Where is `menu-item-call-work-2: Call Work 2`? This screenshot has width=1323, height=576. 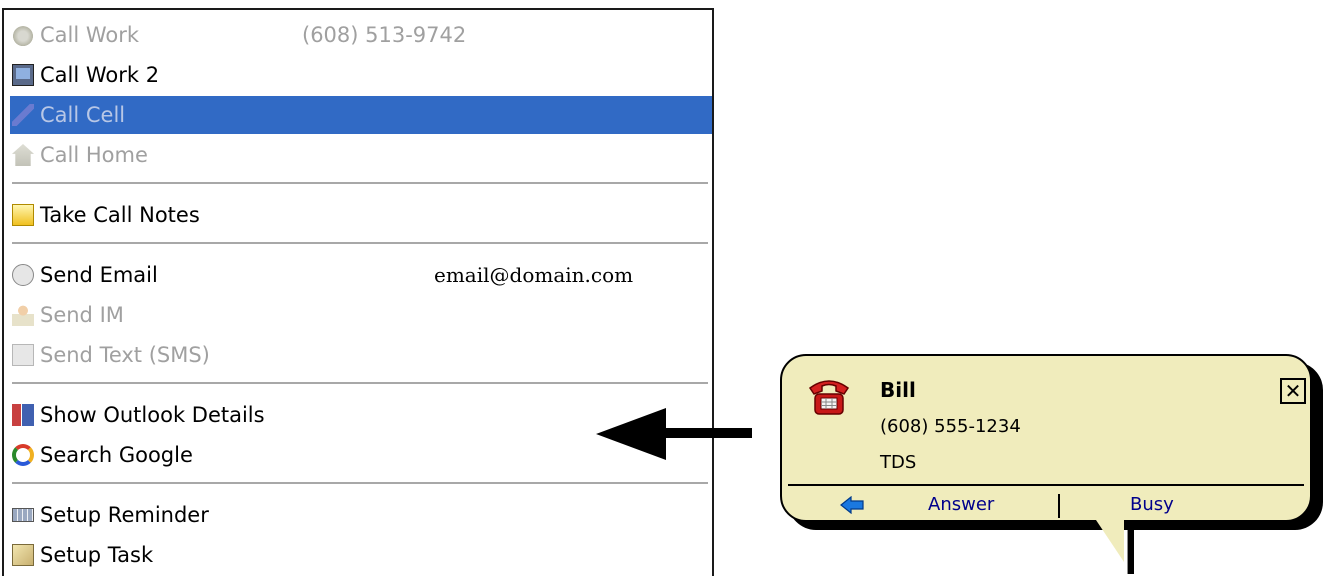 menu-item-call-work-2: Call Work 2 is located at coordinates (360, 75).